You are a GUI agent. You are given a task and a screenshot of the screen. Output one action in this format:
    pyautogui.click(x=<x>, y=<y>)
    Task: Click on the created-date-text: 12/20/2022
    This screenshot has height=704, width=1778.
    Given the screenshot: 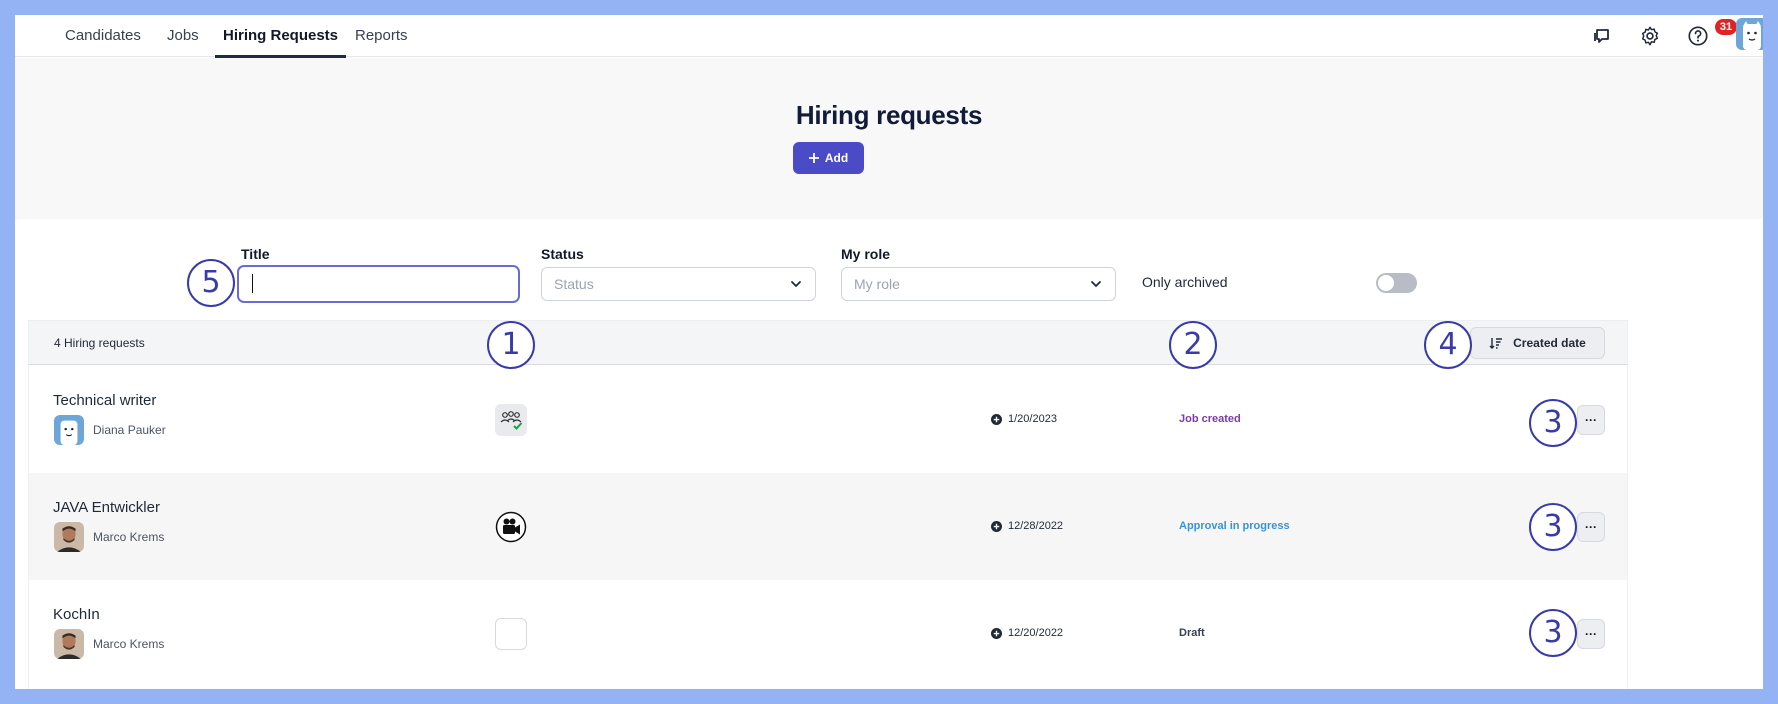 What is the action you would take?
    pyautogui.click(x=1036, y=633)
    